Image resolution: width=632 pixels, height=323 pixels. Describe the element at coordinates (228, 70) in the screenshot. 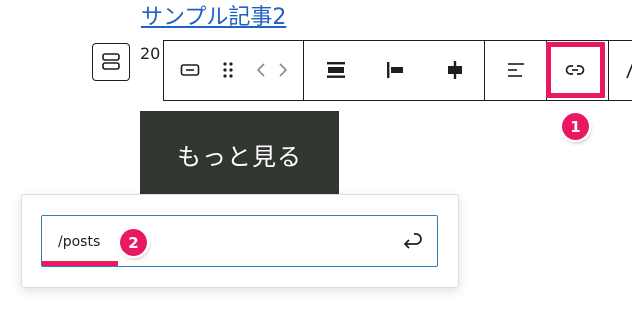

I see `drag-handle-icon` at that location.